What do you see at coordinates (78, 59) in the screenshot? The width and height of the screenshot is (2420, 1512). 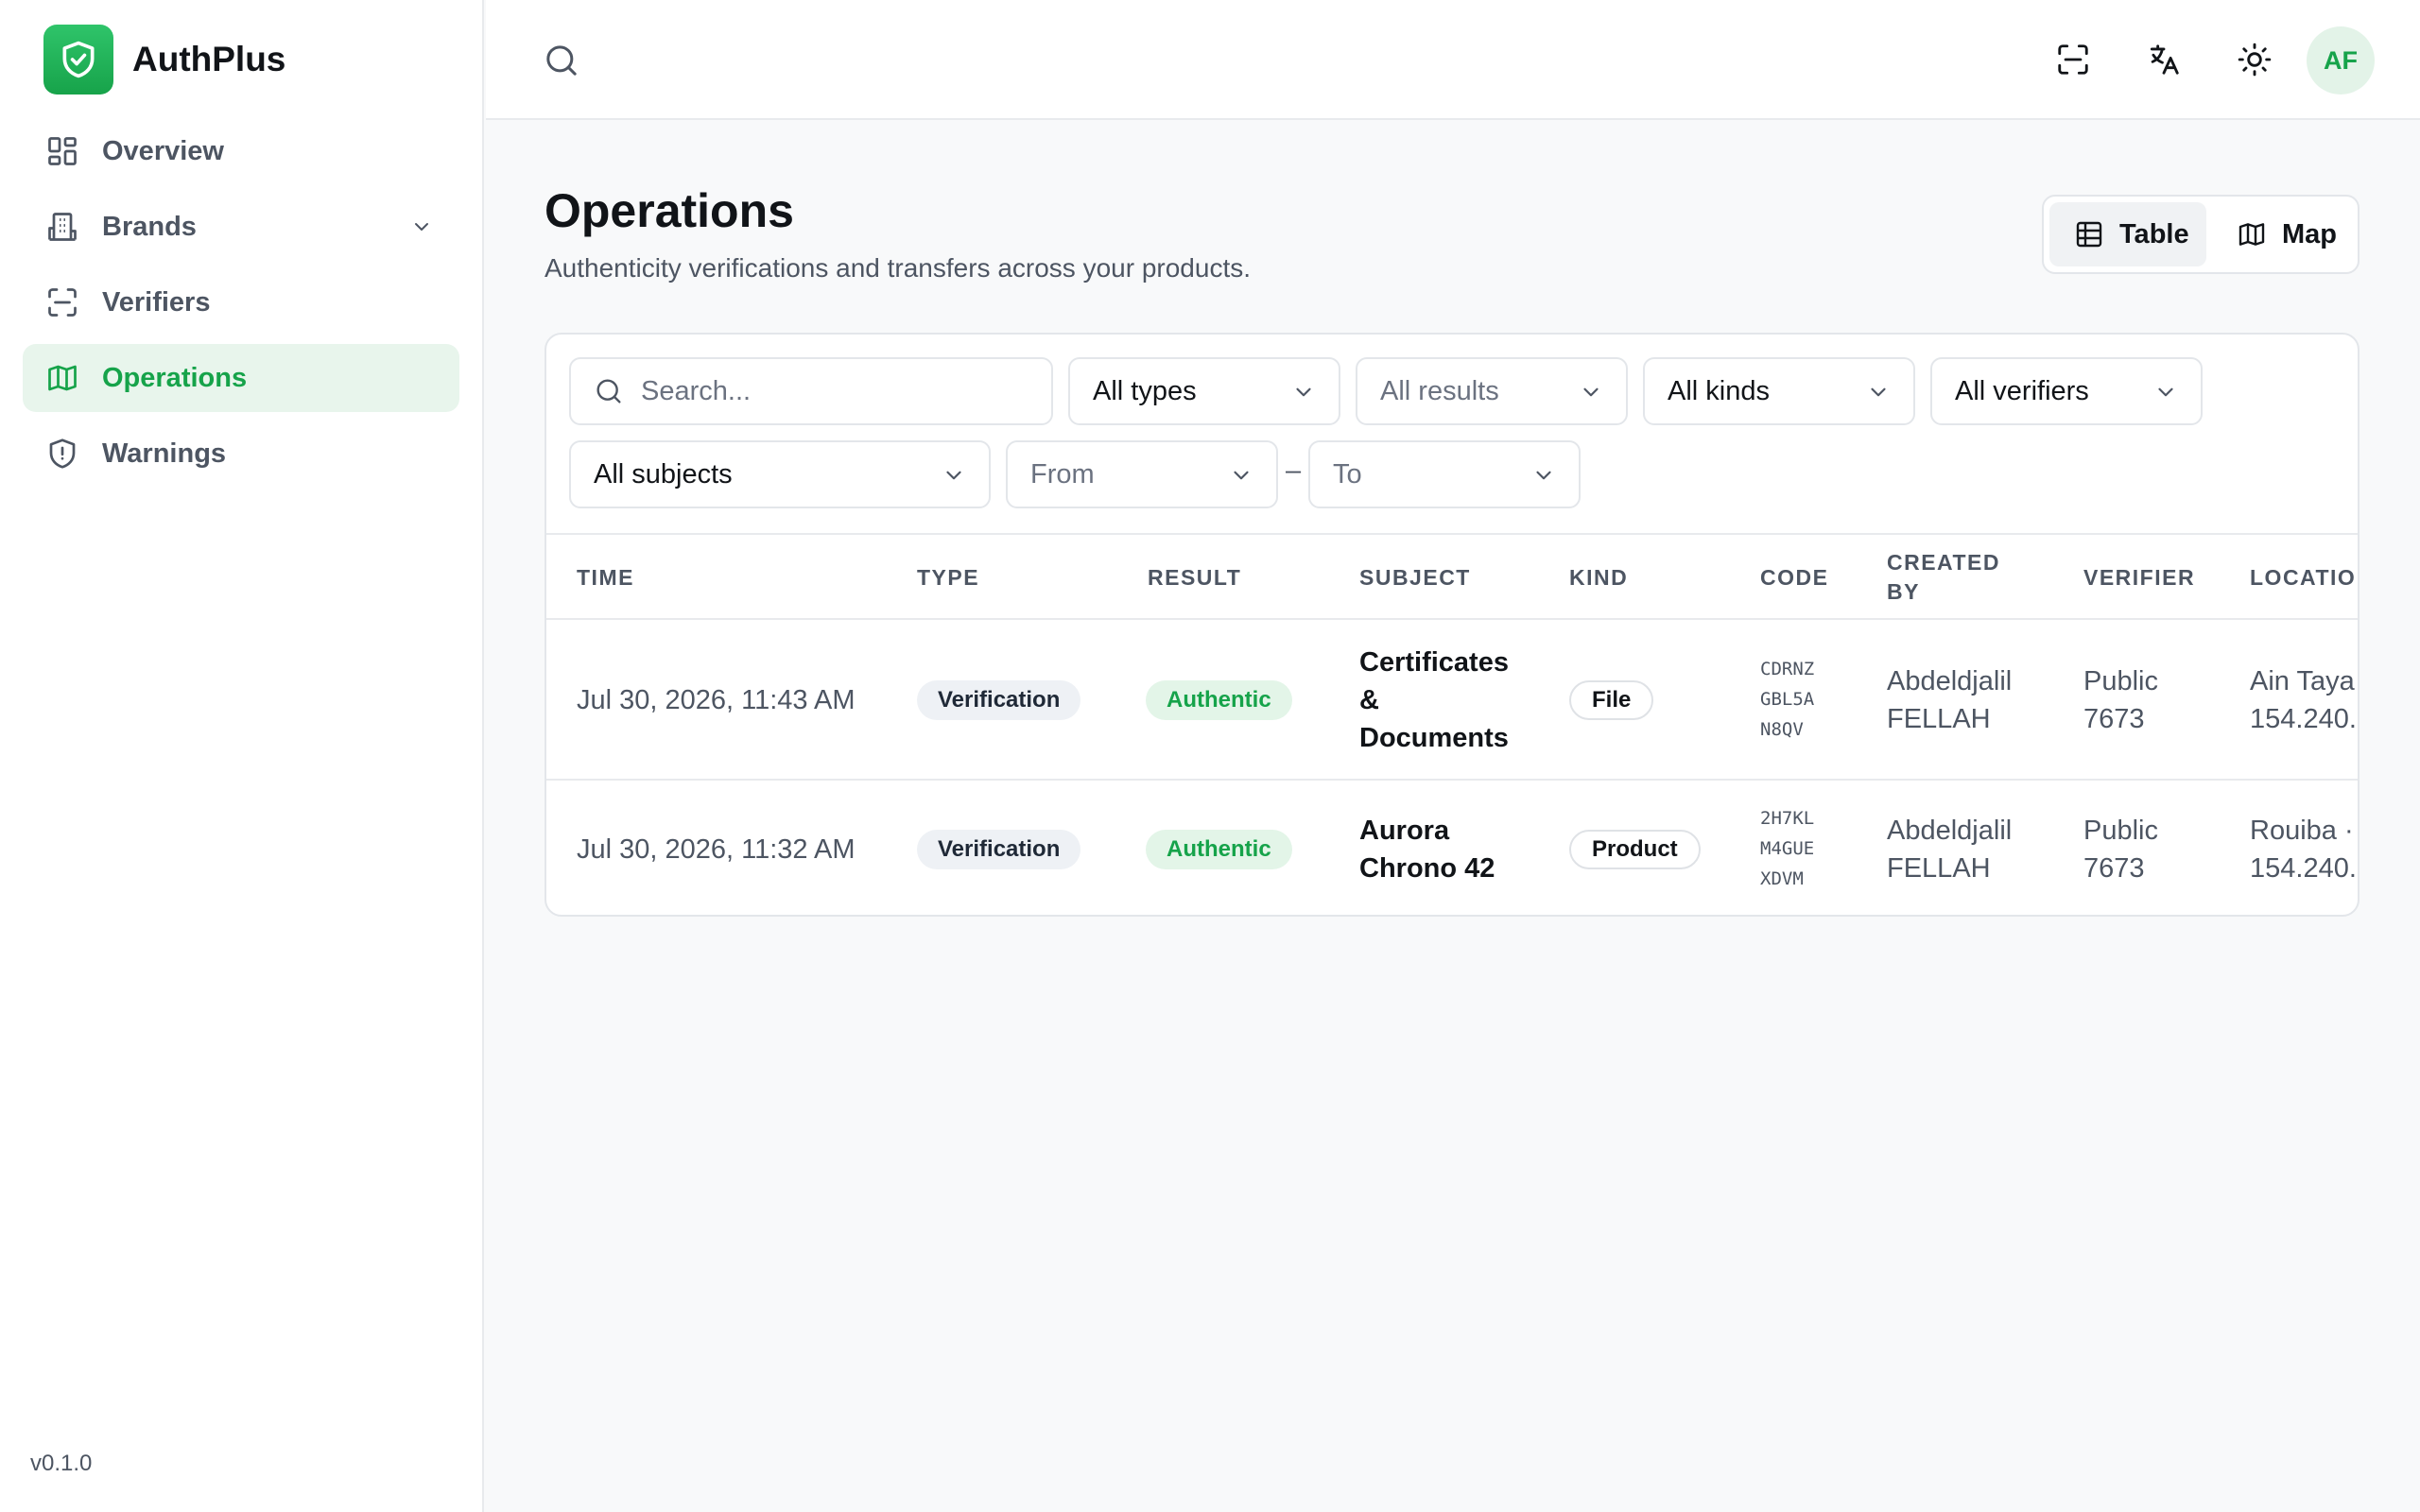 I see `shield-check-logo-icon` at bounding box center [78, 59].